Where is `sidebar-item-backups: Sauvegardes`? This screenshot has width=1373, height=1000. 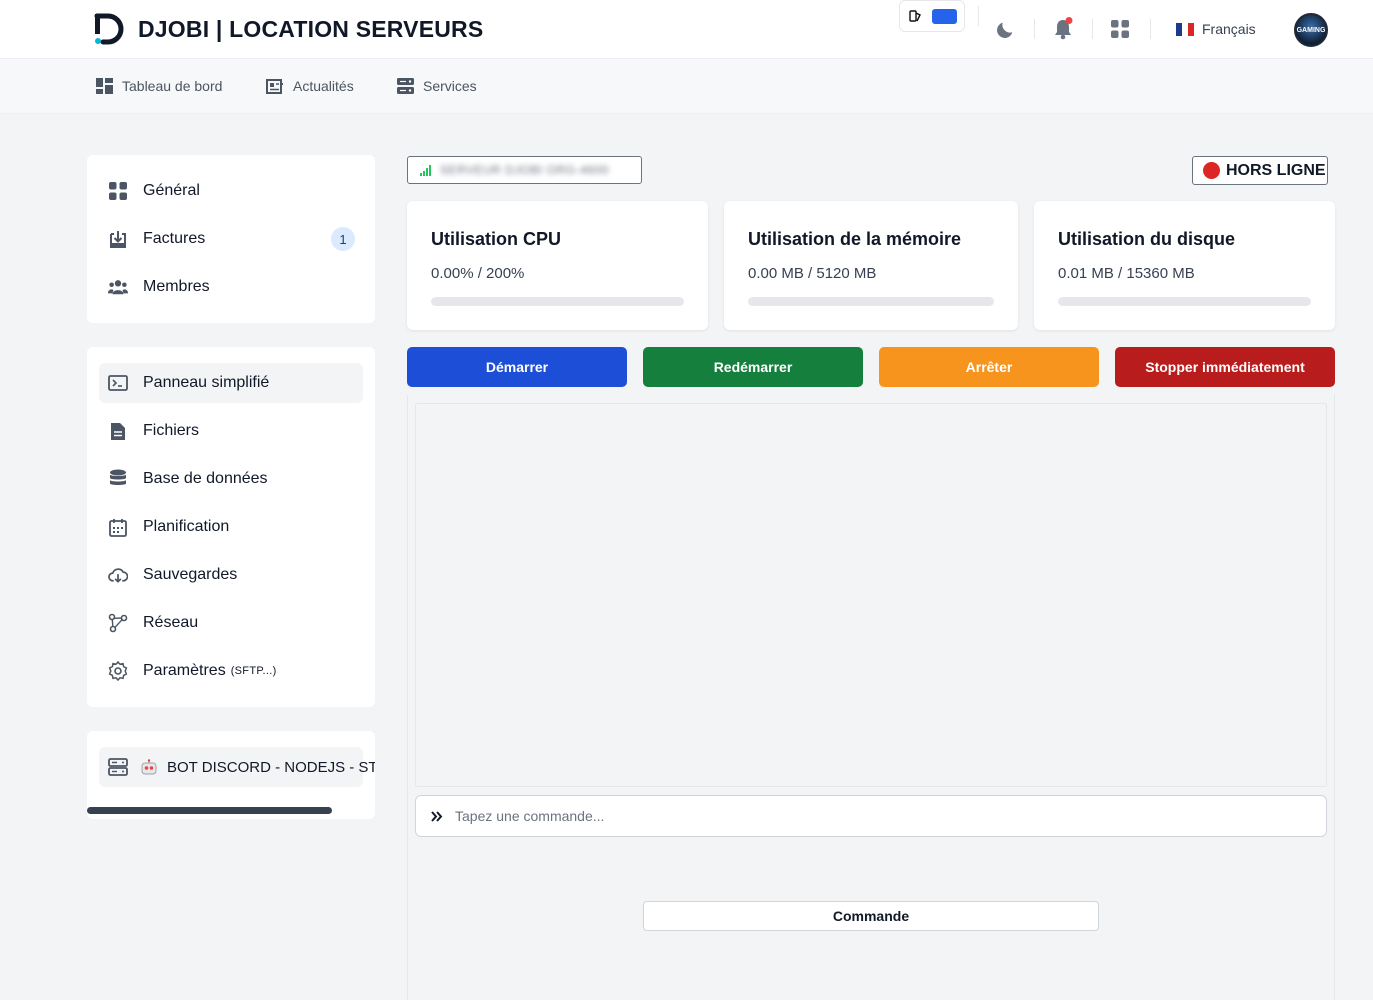 sidebar-item-backups: Sauvegardes is located at coordinates (231, 575).